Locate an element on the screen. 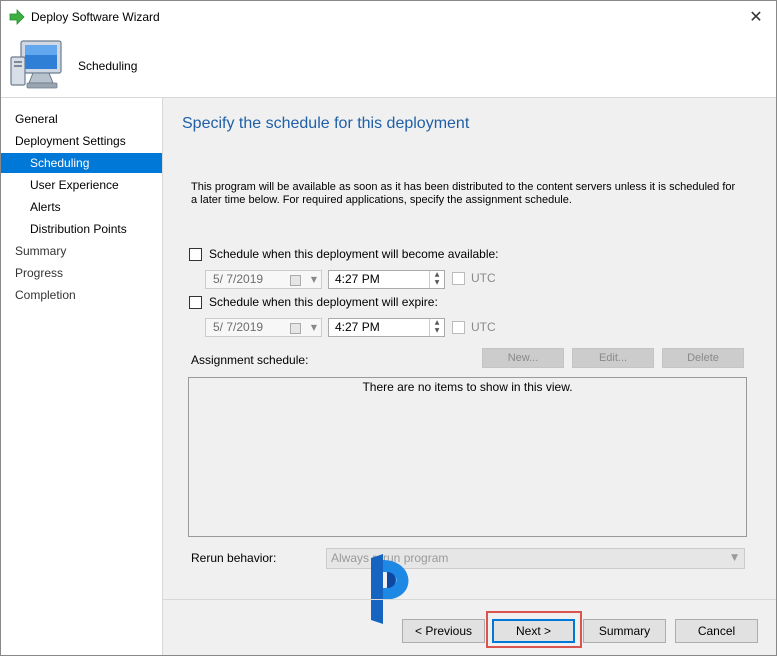 The height and width of the screenshot is (656, 777). delete-button: Delete is located at coordinates (703, 358).